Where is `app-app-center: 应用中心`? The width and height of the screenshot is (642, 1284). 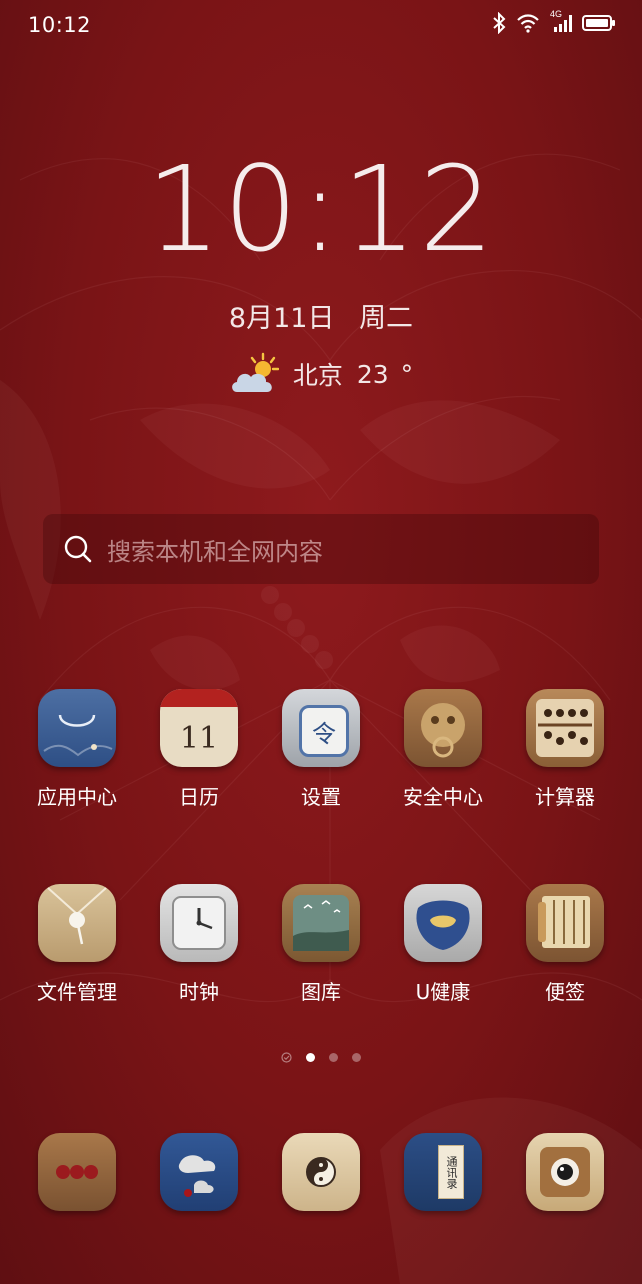
app-app-center: 应用中心 is located at coordinates (77, 749).